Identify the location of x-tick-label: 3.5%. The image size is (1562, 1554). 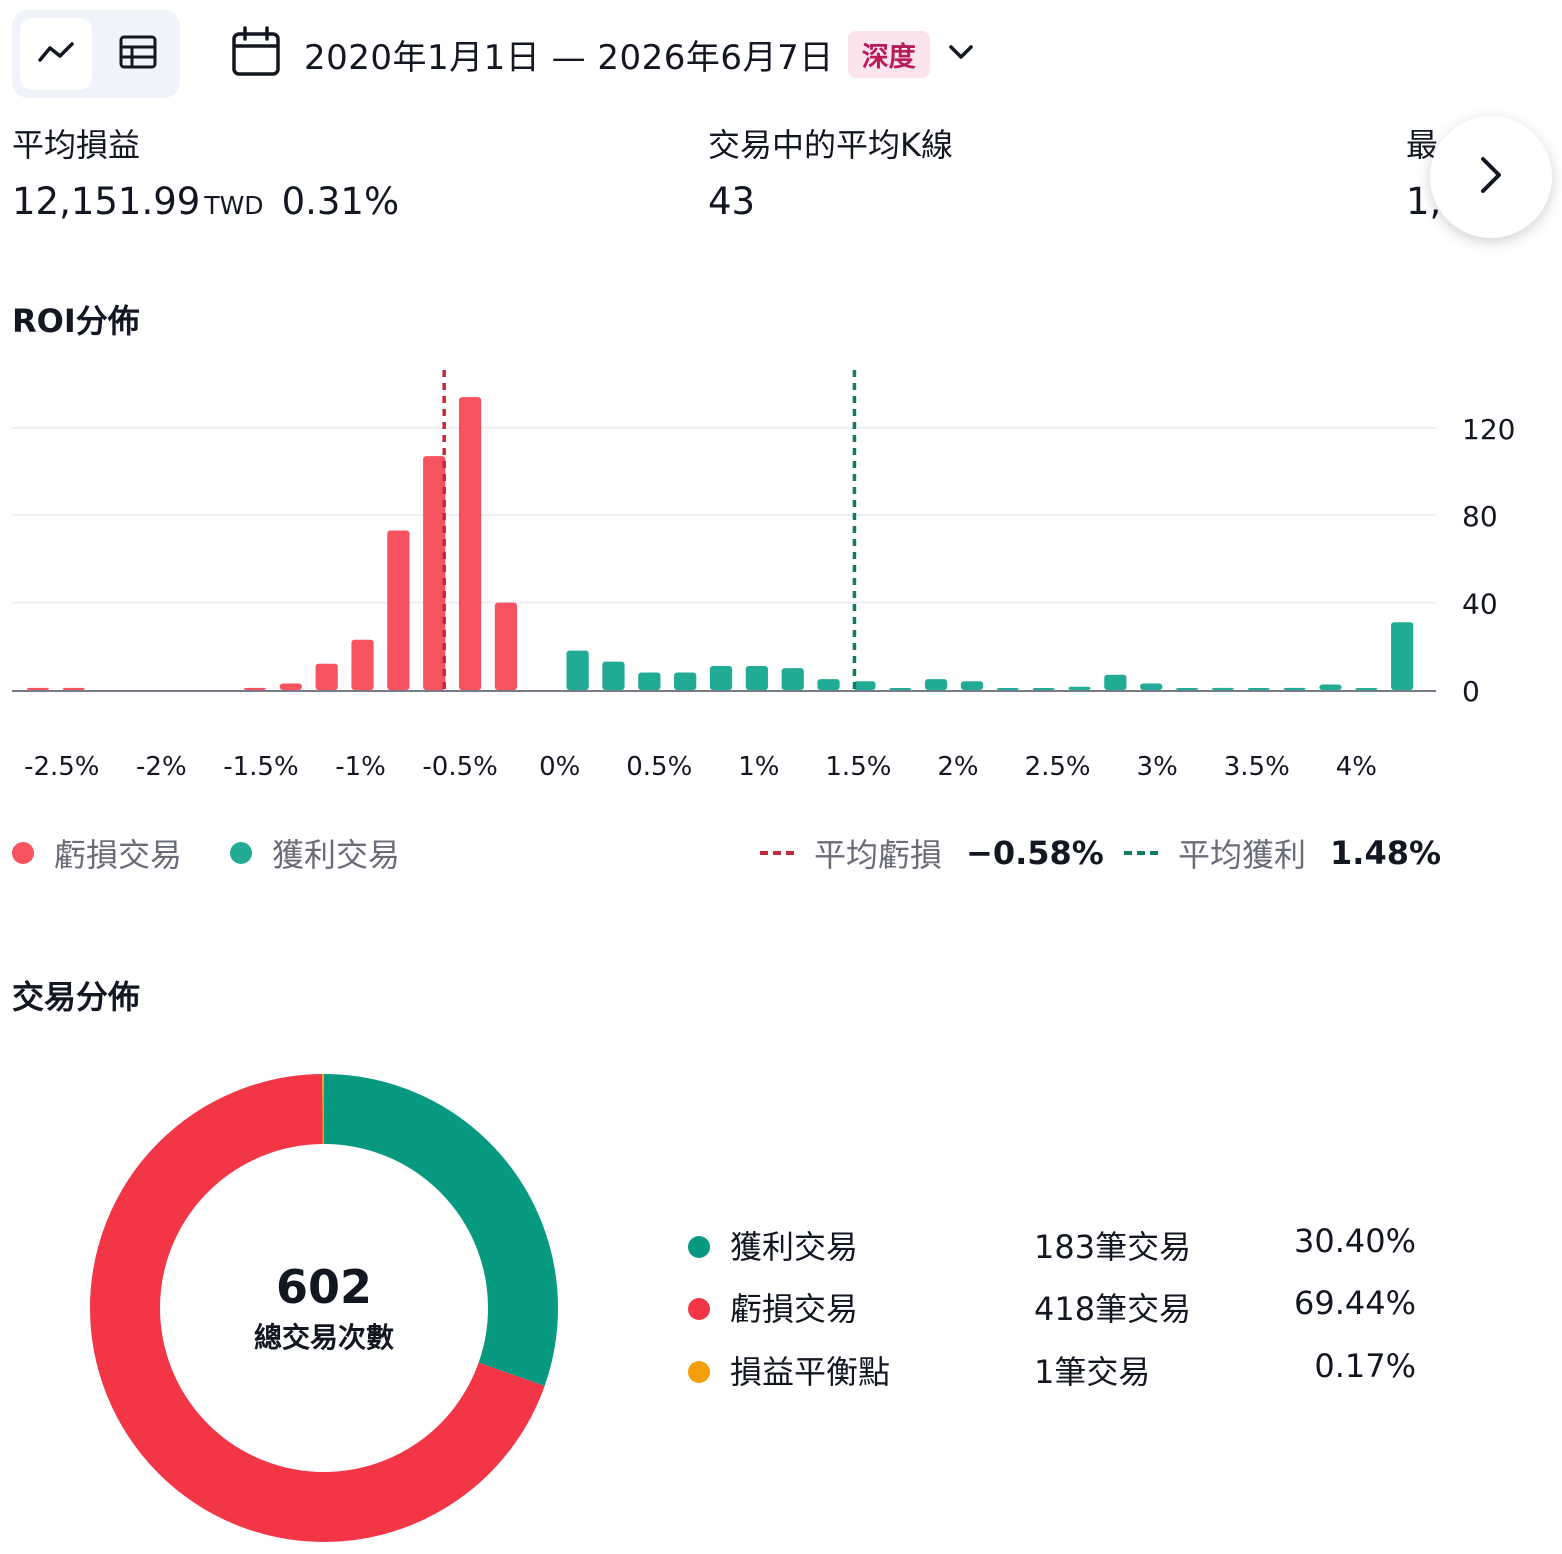
(1257, 767).